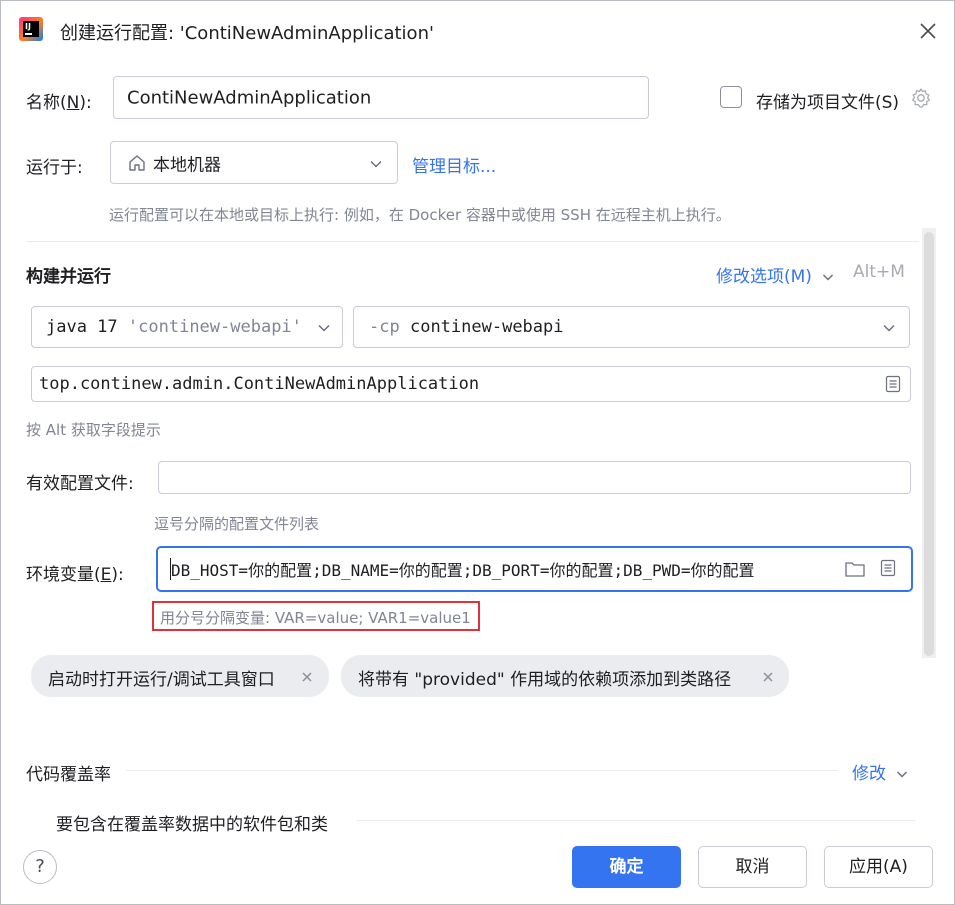  What do you see at coordinates (54, 168) in the screenshot?
I see `run-on-label: 运行于:` at bounding box center [54, 168].